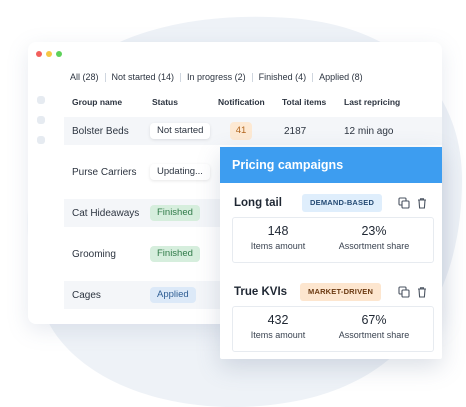  What do you see at coordinates (104, 172) in the screenshot?
I see `group-name: Purse Carriers` at bounding box center [104, 172].